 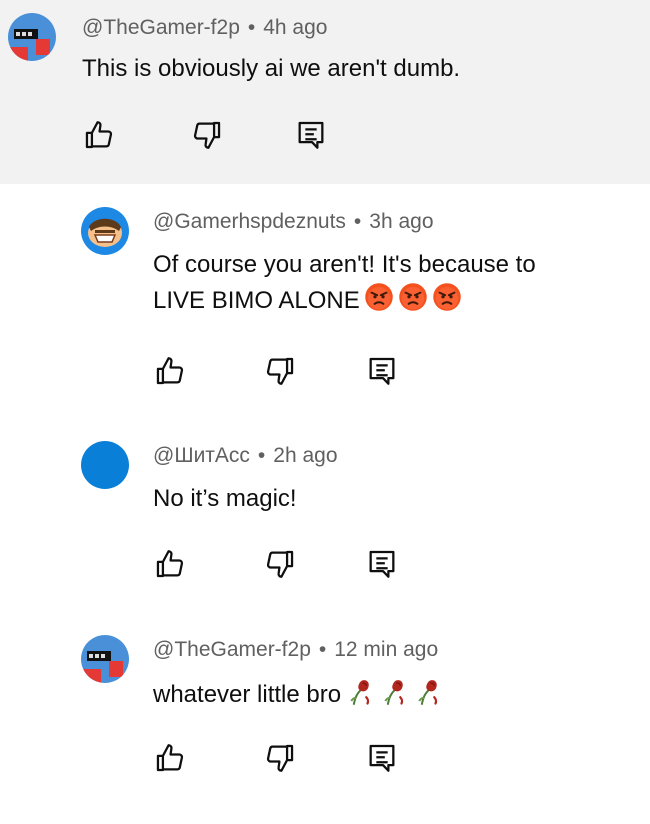 What do you see at coordinates (298, 694) in the screenshot?
I see `comment-text: whatever little bro` at bounding box center [298, 694].